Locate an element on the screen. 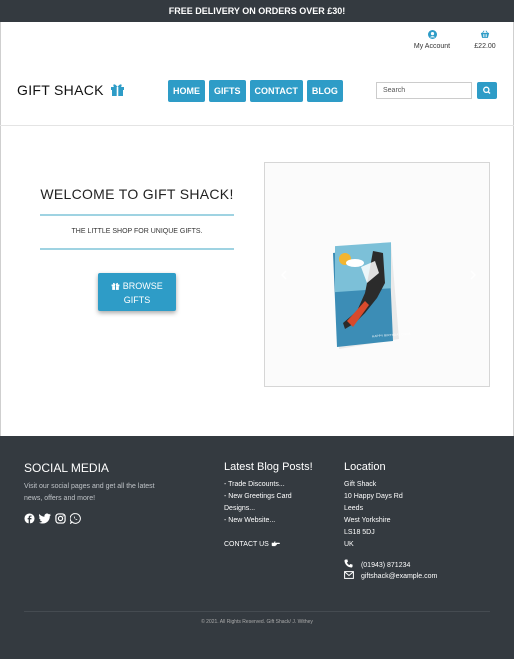 The height and width of the screenshot is (659, 514). delivery-banner-text: FREE DELIVERY ON ORDERS OVER £30! is located at coordinates (257, 11).